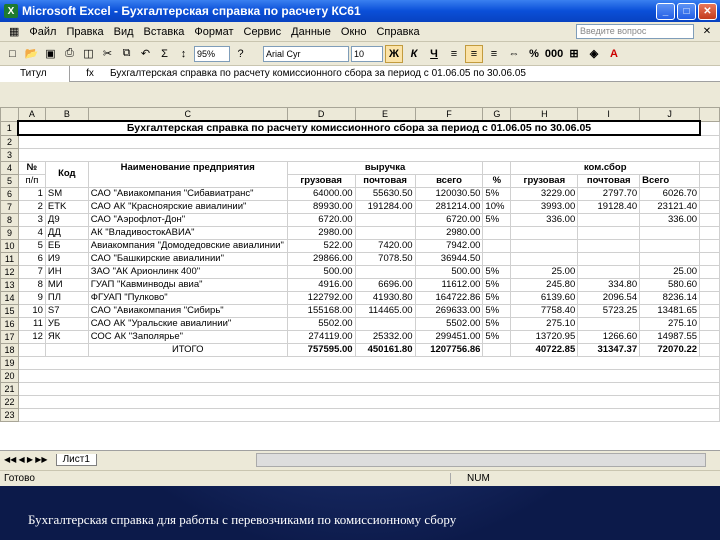  Describe the element at coordinates (66, 206) in the screenshot. I see `row-code: ETK` at that location.